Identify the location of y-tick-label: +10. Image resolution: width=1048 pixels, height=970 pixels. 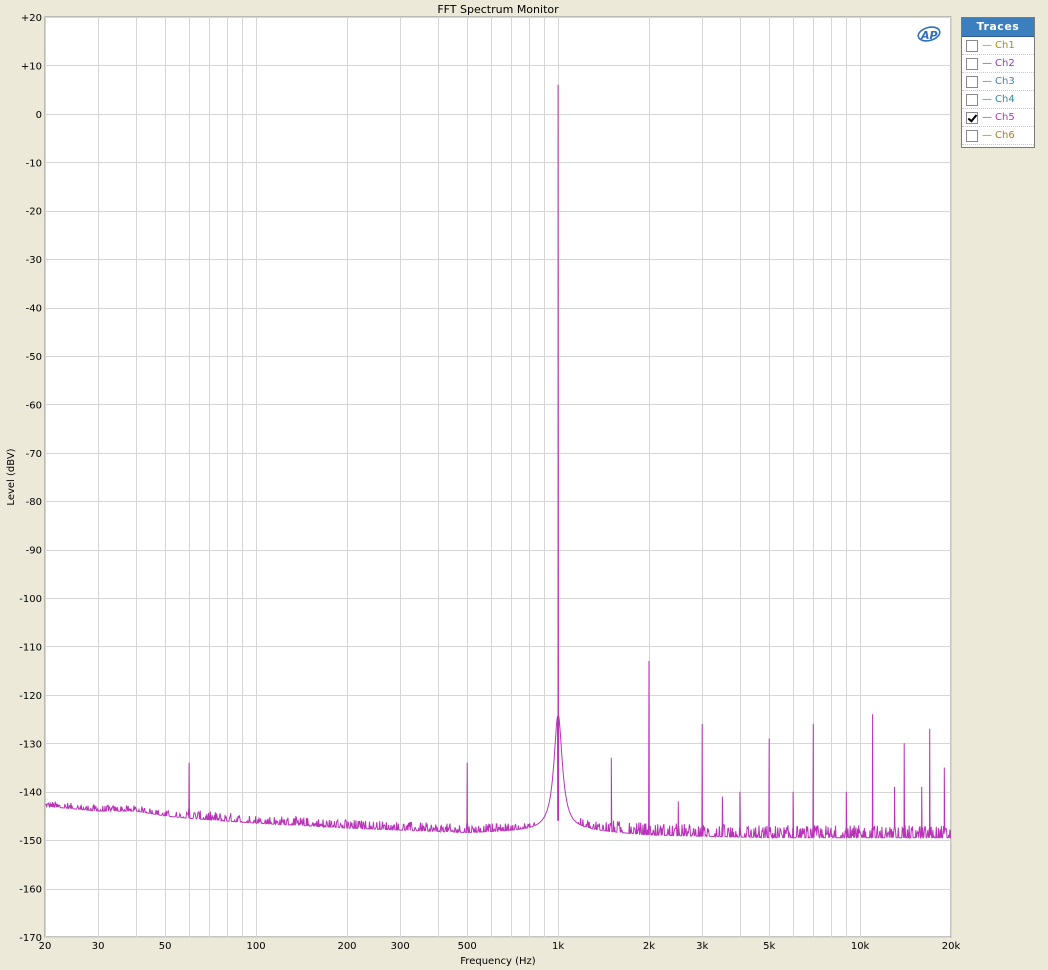
(31, 66).